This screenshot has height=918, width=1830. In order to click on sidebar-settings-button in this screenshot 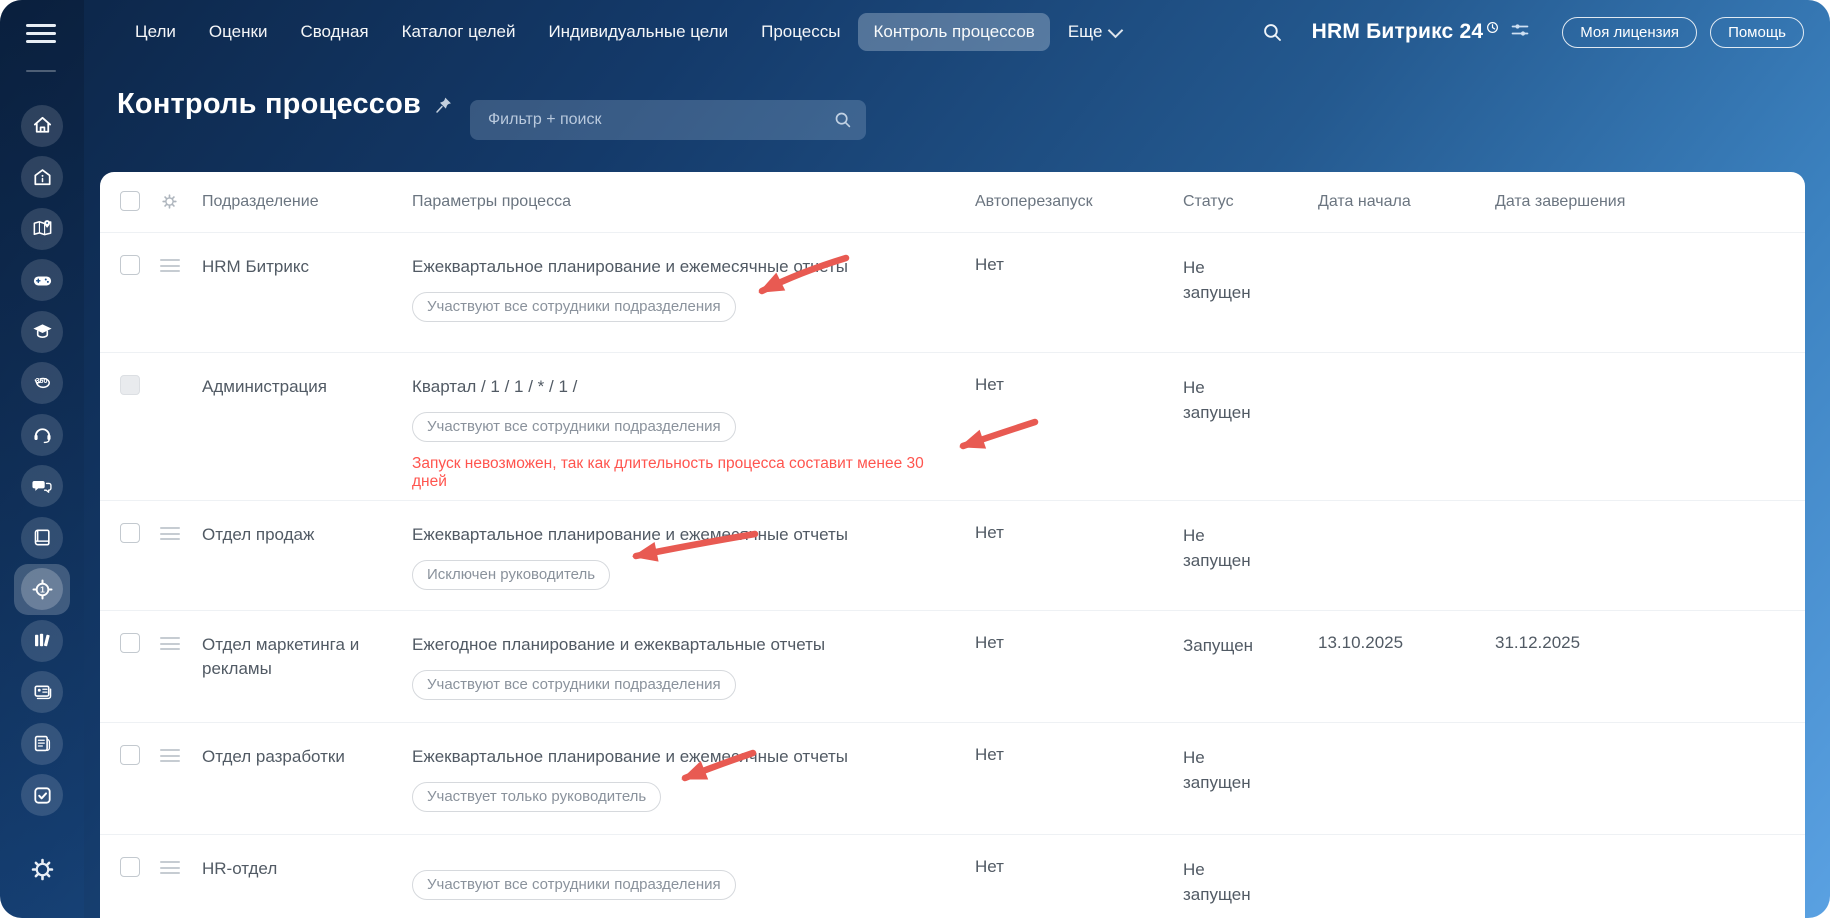, I will do `click(42, 869)`.